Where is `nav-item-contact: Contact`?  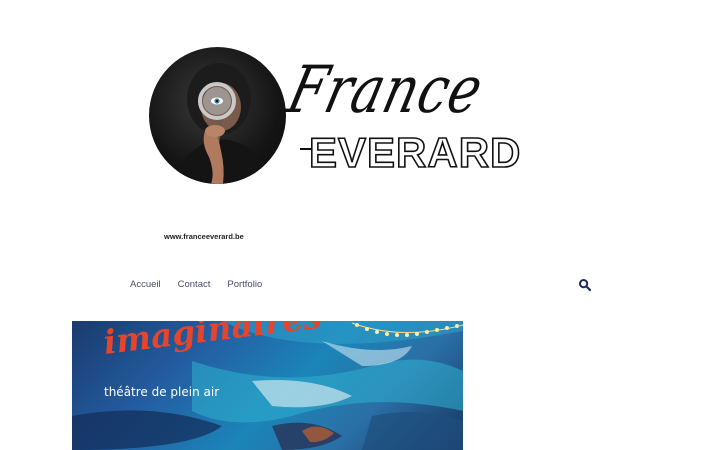 nav-item-contact: Contact is located at coordinates (194, 284).